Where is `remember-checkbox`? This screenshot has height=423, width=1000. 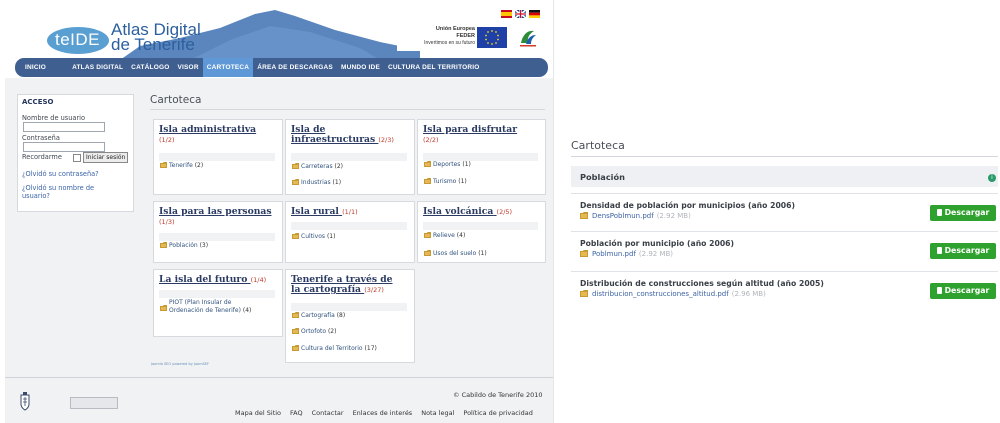 remember-checkbox is located at coordinates (77, 158).